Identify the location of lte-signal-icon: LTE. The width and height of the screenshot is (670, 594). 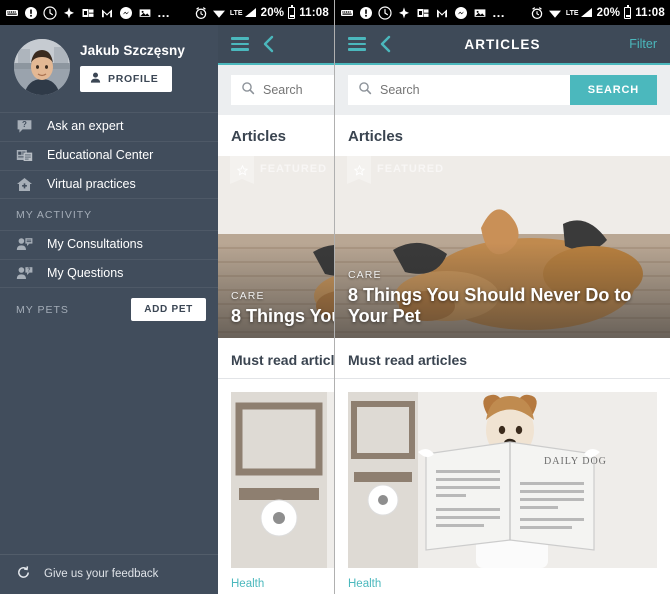
(579, 12).